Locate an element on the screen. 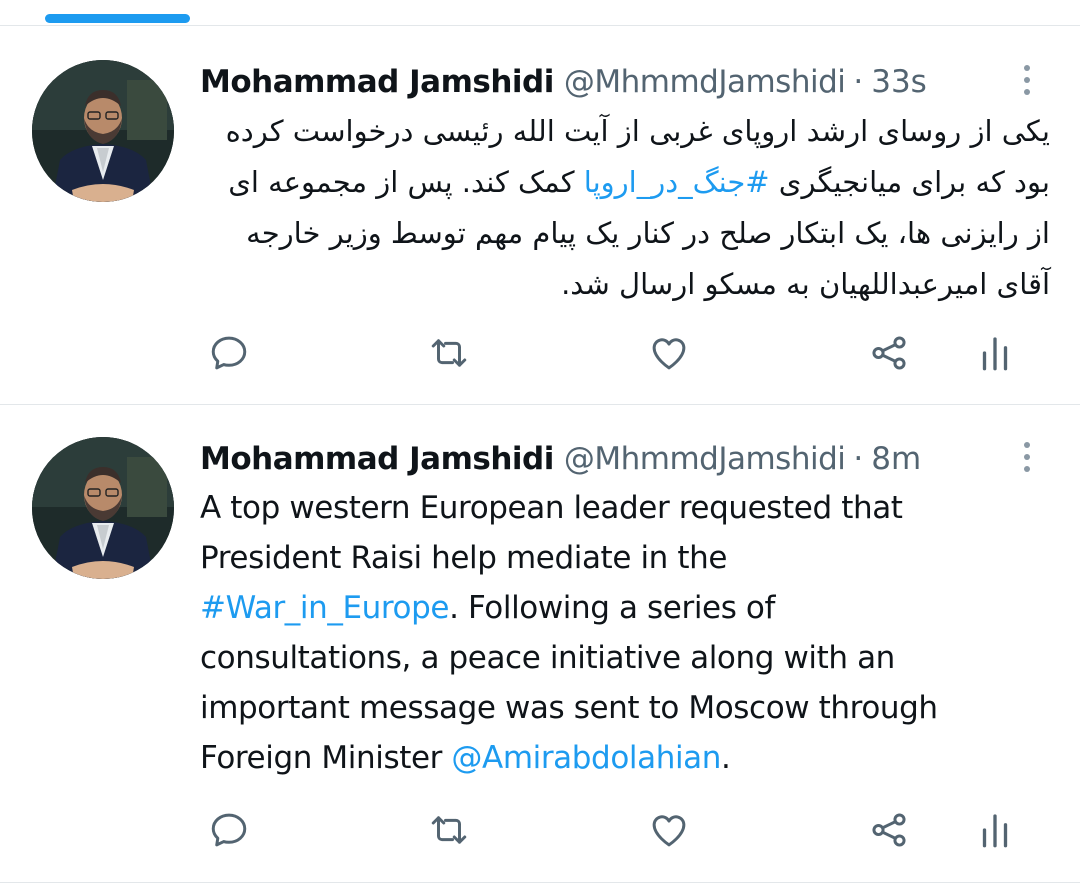 The height and width of the screenshot is (885, 1080). tweet-divider is located at coordinates (540, 404).